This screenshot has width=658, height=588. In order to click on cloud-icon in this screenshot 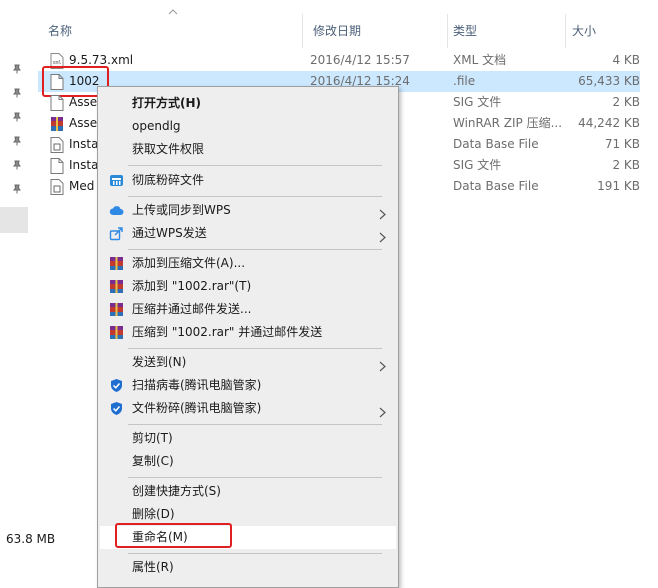, I will do `click(116, 210)`.